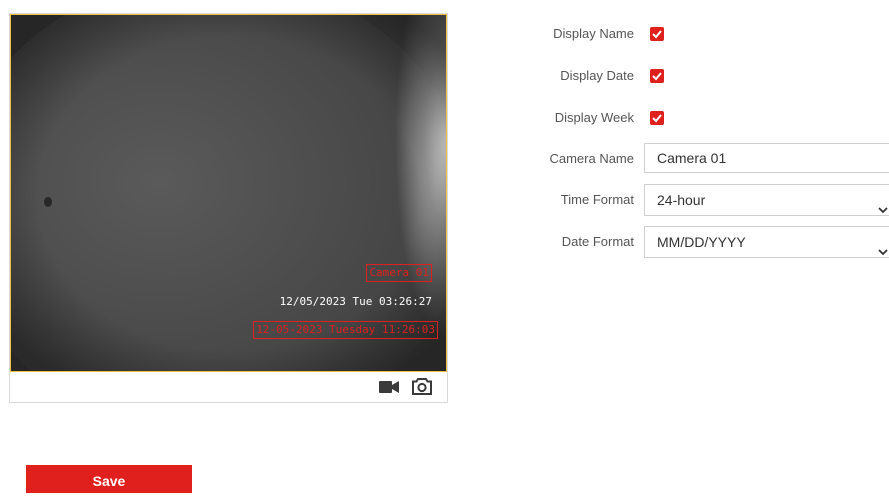 The height and width of the screenshot is (497, 889). What do you see at coordinates (389, 389) in the screenshot?
I see `video-camera-icon` at bounding box center [389, 389].